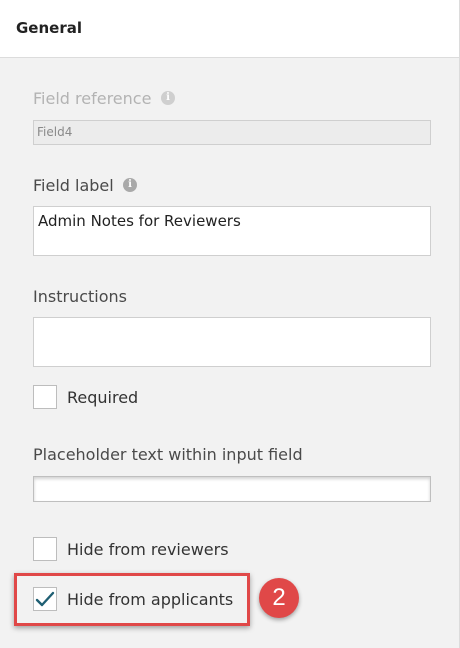 Image resolution: width=460 pixels, height=648 pixels. I want to click on hide-from-applicants-checkbox, so click(45, 599).